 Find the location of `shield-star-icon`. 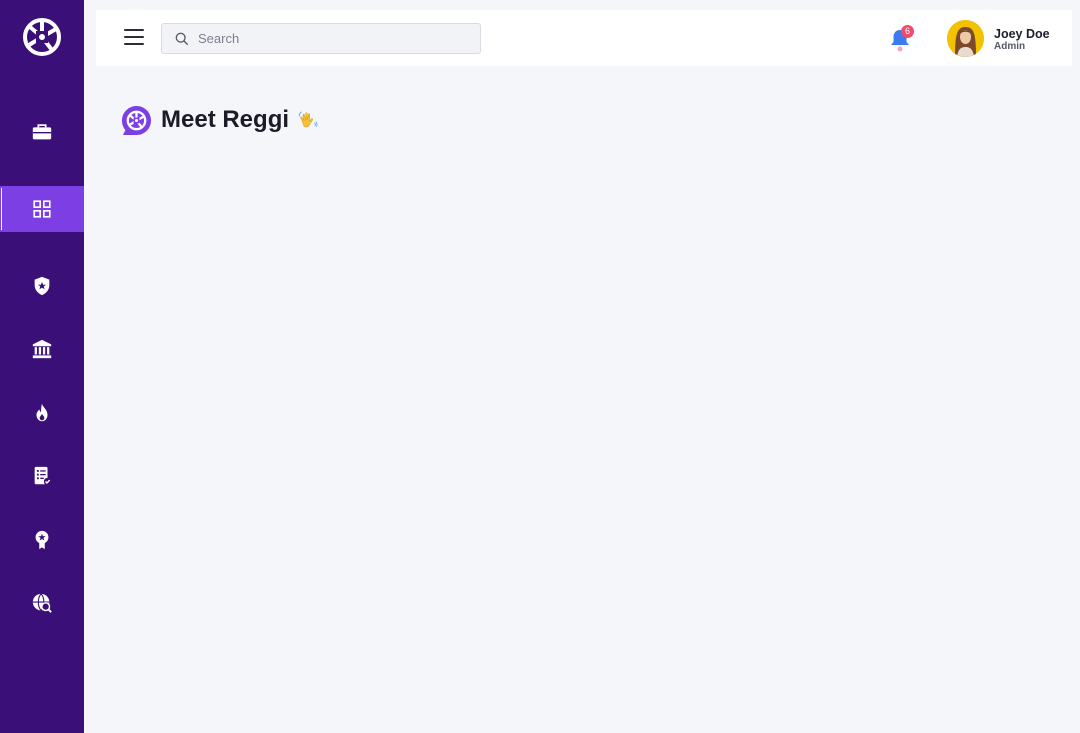

shield-star-icon is located at coordinates (42, 286).